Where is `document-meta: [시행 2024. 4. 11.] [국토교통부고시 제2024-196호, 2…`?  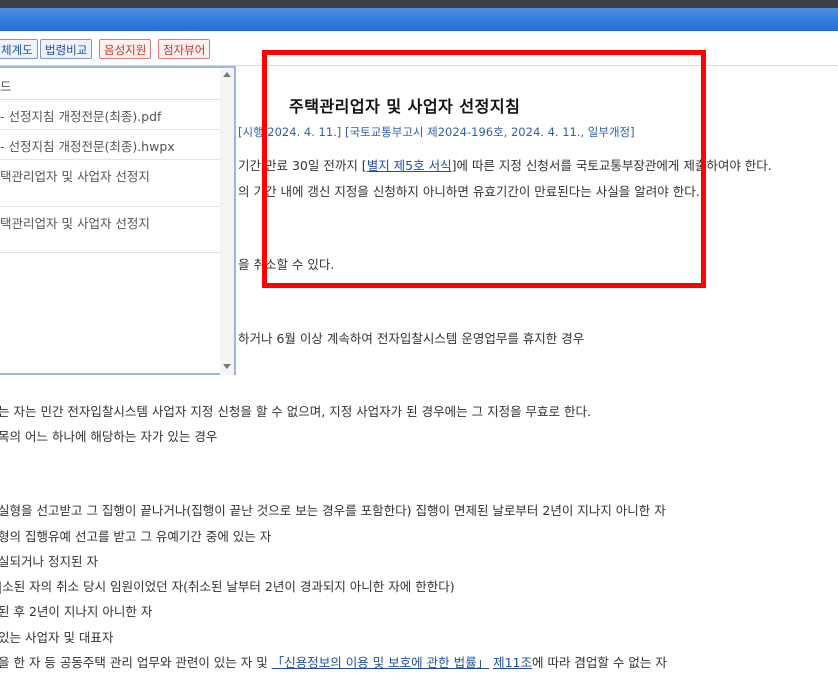 document-meta: [시행 2024. 4. 11.] [국토교통부고시 제2024-196호, 2… is located at coordinates (436, 132).